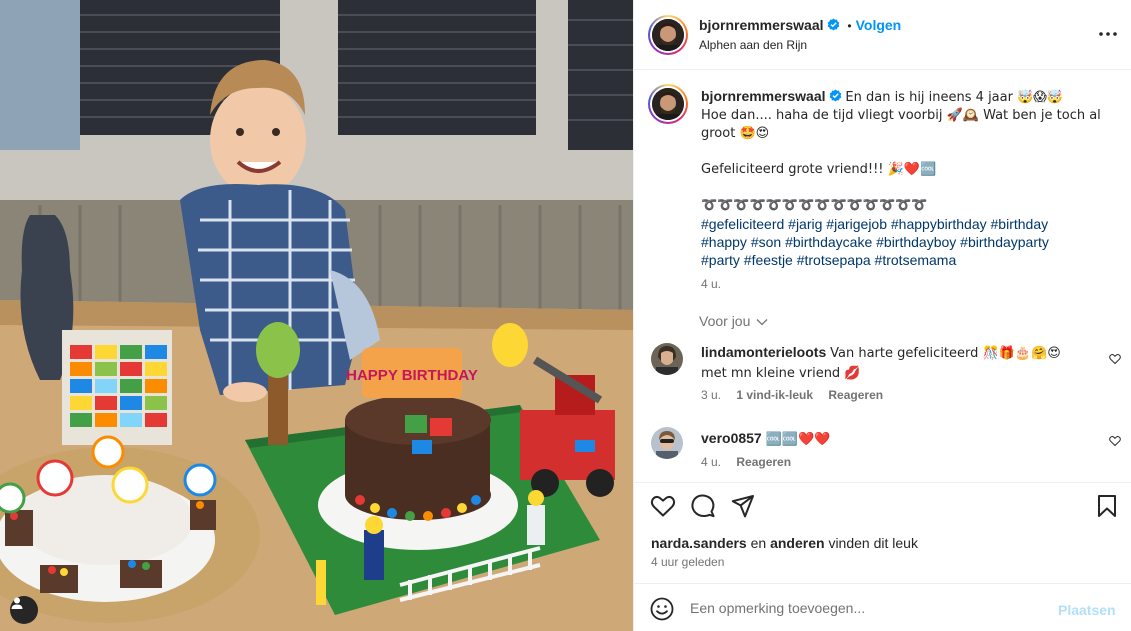  What do you see at coordinates (945, 353) in the screenshot?
I see `comment-body-line-1: Van harte gefeliciteerd 🎊🎁🎂🤗😍` at bounding box center [945, 353].